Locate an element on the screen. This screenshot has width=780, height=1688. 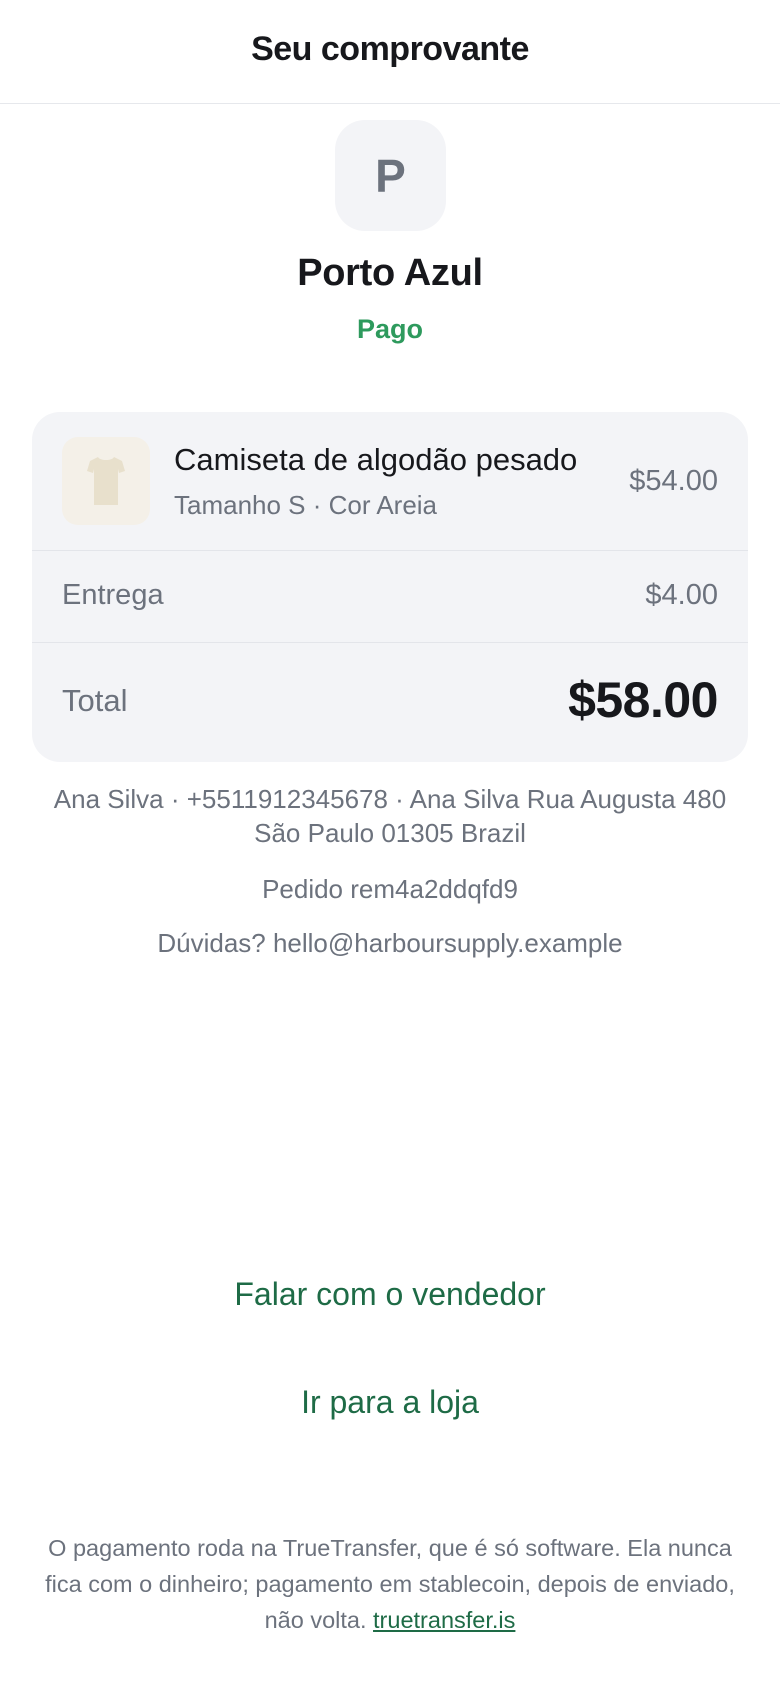
tshirt-icon is located at coordinates (106, 481).